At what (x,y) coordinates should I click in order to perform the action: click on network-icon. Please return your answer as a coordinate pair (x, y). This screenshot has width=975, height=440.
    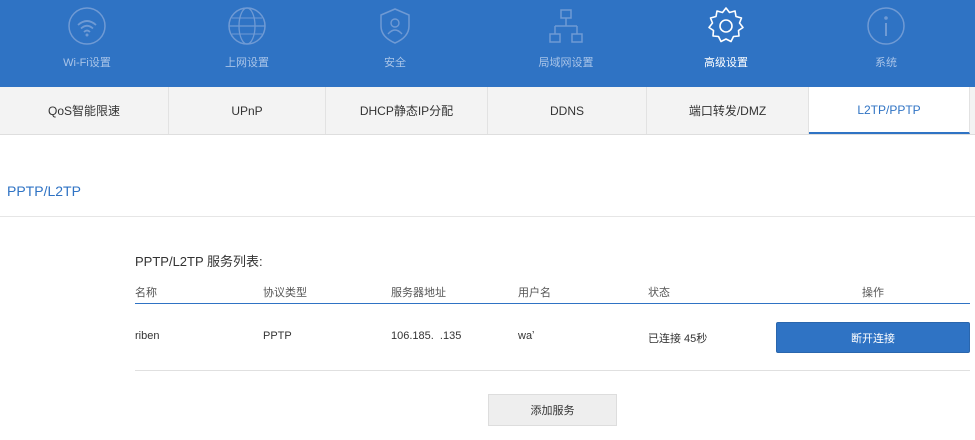
    Looking at the image, I should click on (566, 26).